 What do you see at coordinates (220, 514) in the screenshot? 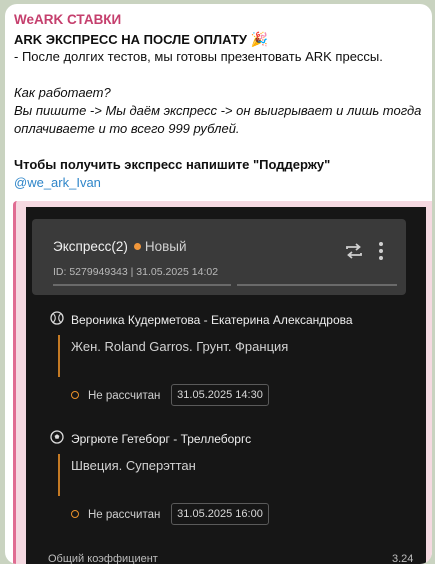
I see `match-2-date: 31.05.2025 16:00` at bounding box center [220, 514].